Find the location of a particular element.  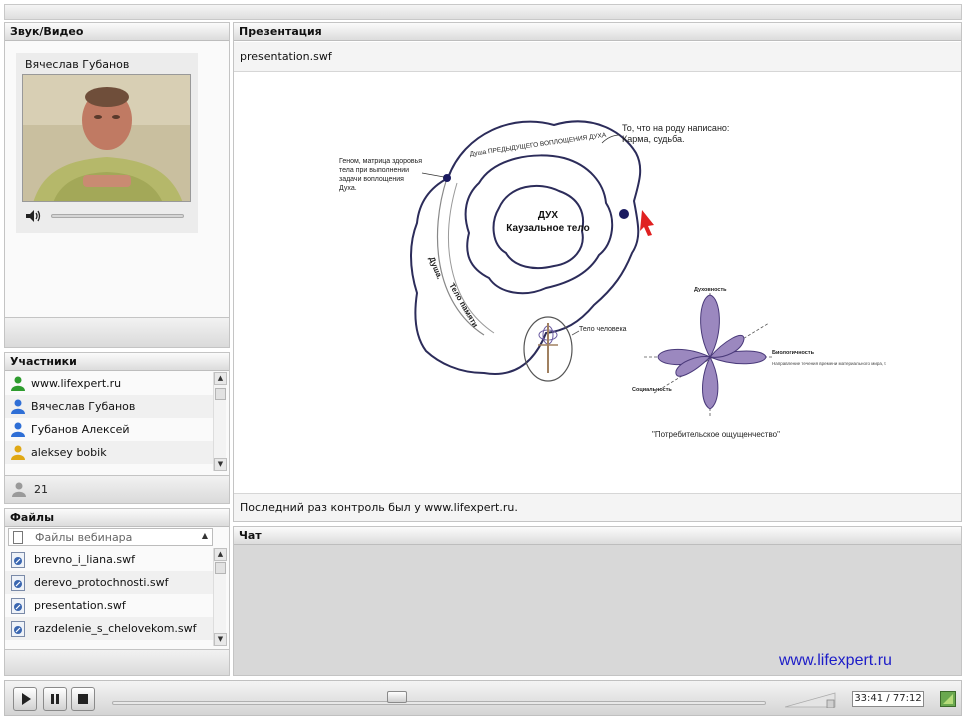

soul-label: Душа. is located at coordinates (435, 267).